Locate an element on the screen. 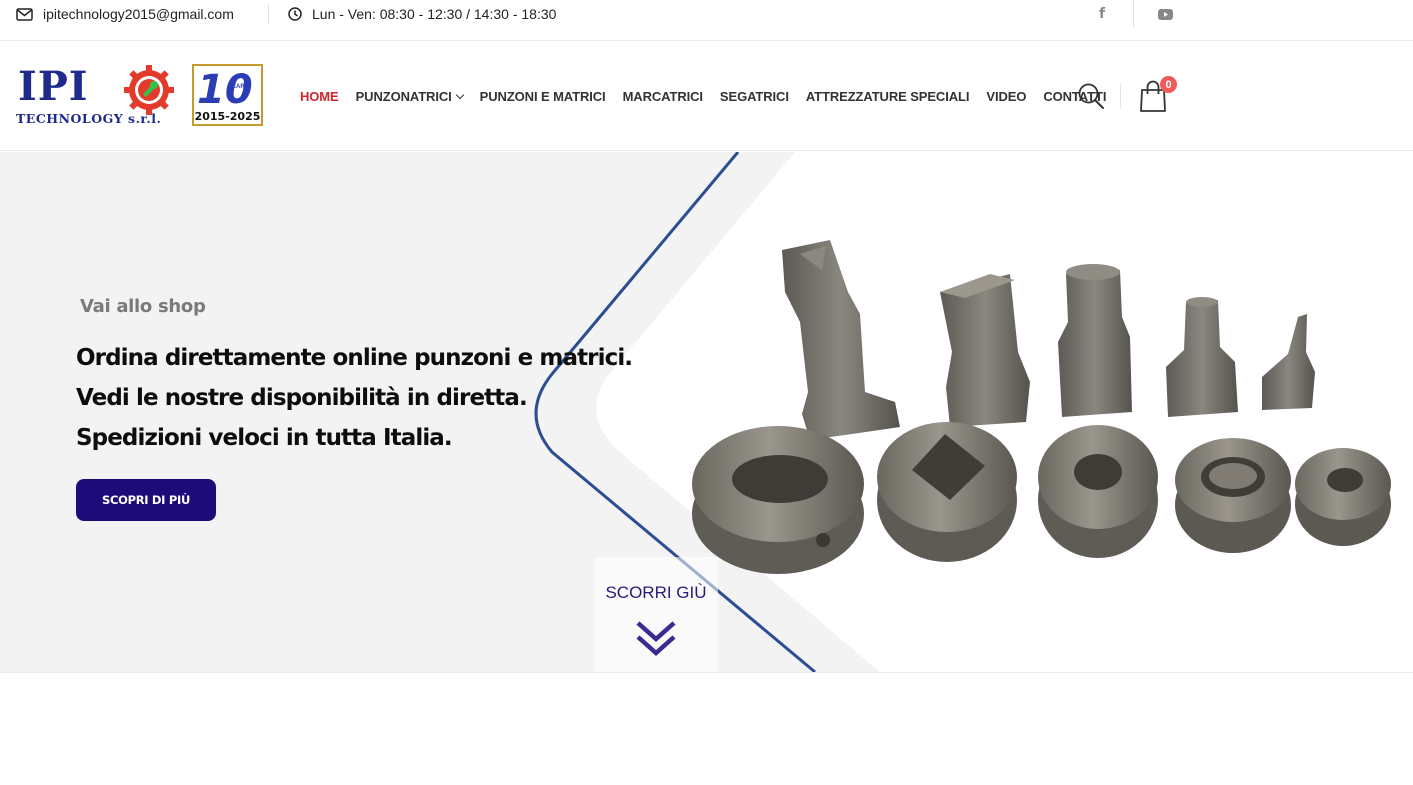 Image resolution: width=1413 pixels, height=785 pixels. chevron-down-icon is located at coordinates (459, 94).